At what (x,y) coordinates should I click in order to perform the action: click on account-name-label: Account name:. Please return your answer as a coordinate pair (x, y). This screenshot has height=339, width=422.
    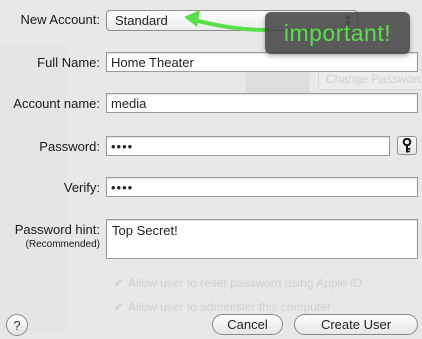
    Looking at the image, I should click on (56, 103).